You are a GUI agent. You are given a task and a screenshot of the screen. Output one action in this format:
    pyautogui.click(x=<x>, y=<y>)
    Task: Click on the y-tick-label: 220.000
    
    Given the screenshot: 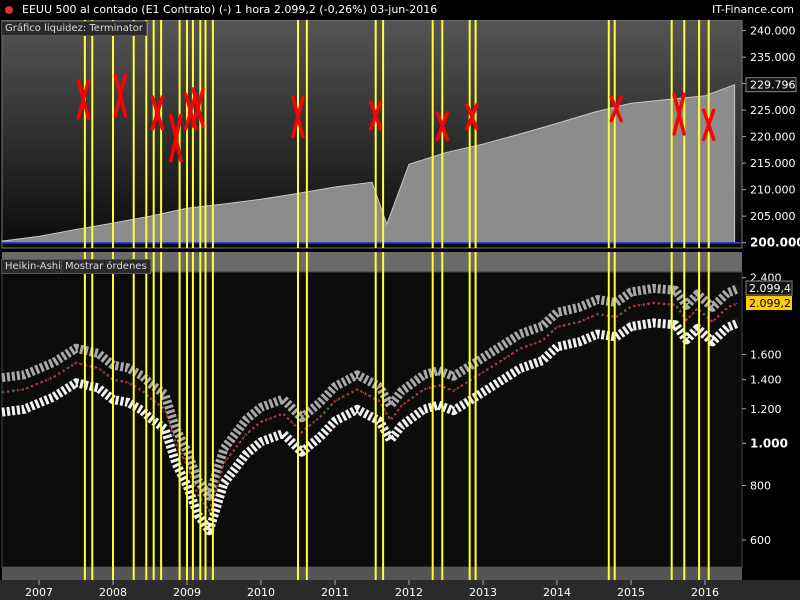 What is the action you would take?
    pyautogui.click(x=773, y=137)
    